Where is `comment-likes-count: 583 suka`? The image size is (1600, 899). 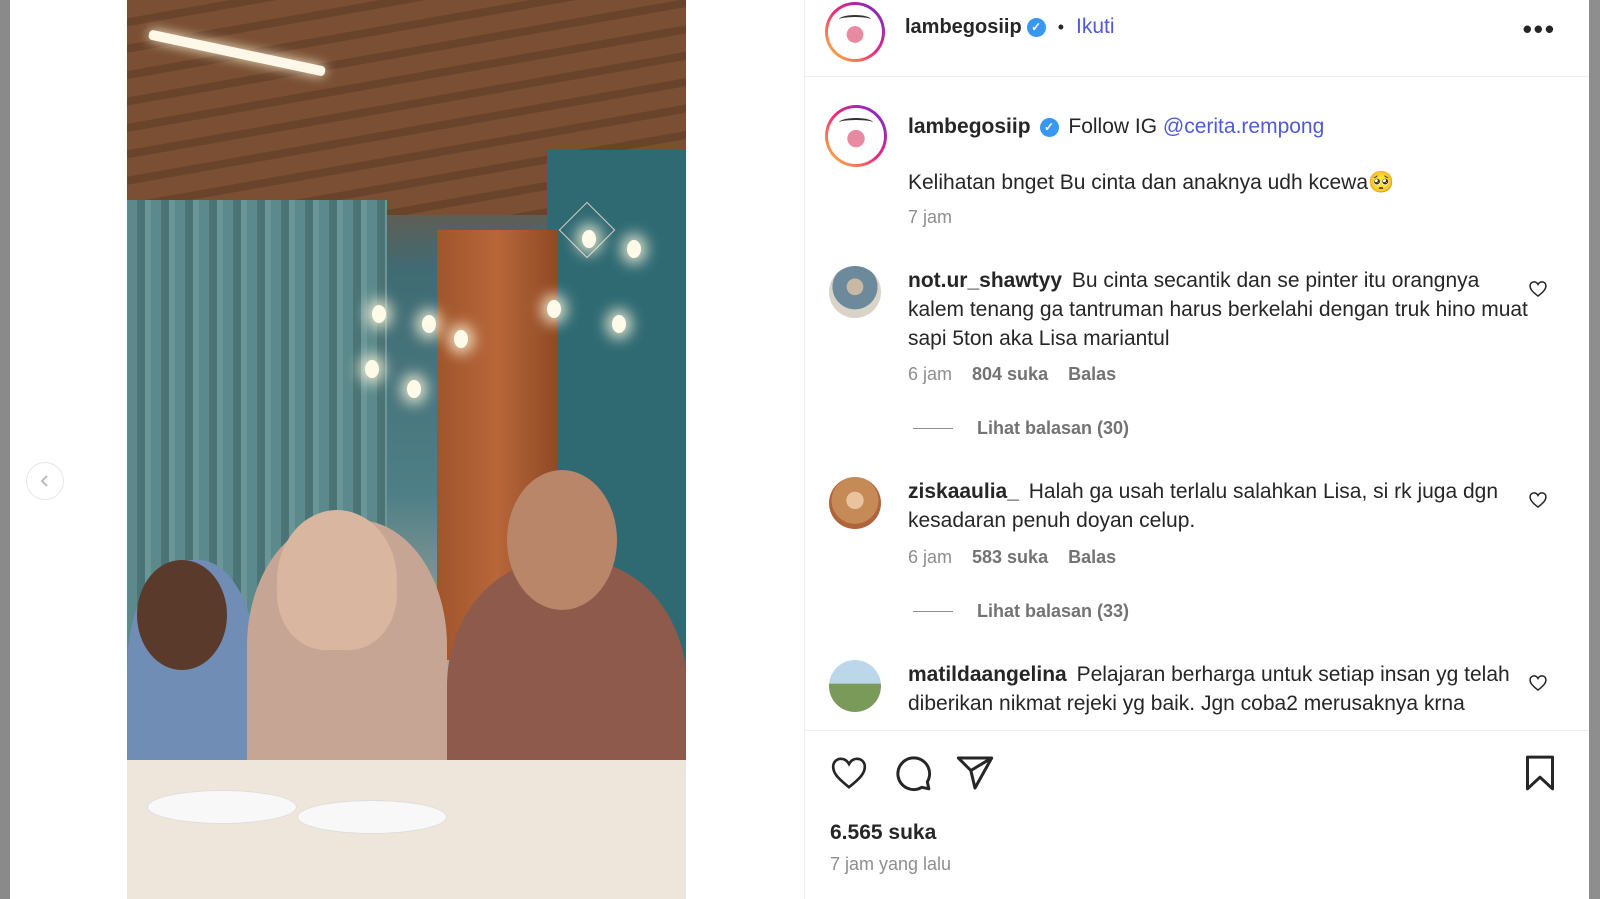
comment-likes-count: 583 suka is located at coordinates (1010, 557).